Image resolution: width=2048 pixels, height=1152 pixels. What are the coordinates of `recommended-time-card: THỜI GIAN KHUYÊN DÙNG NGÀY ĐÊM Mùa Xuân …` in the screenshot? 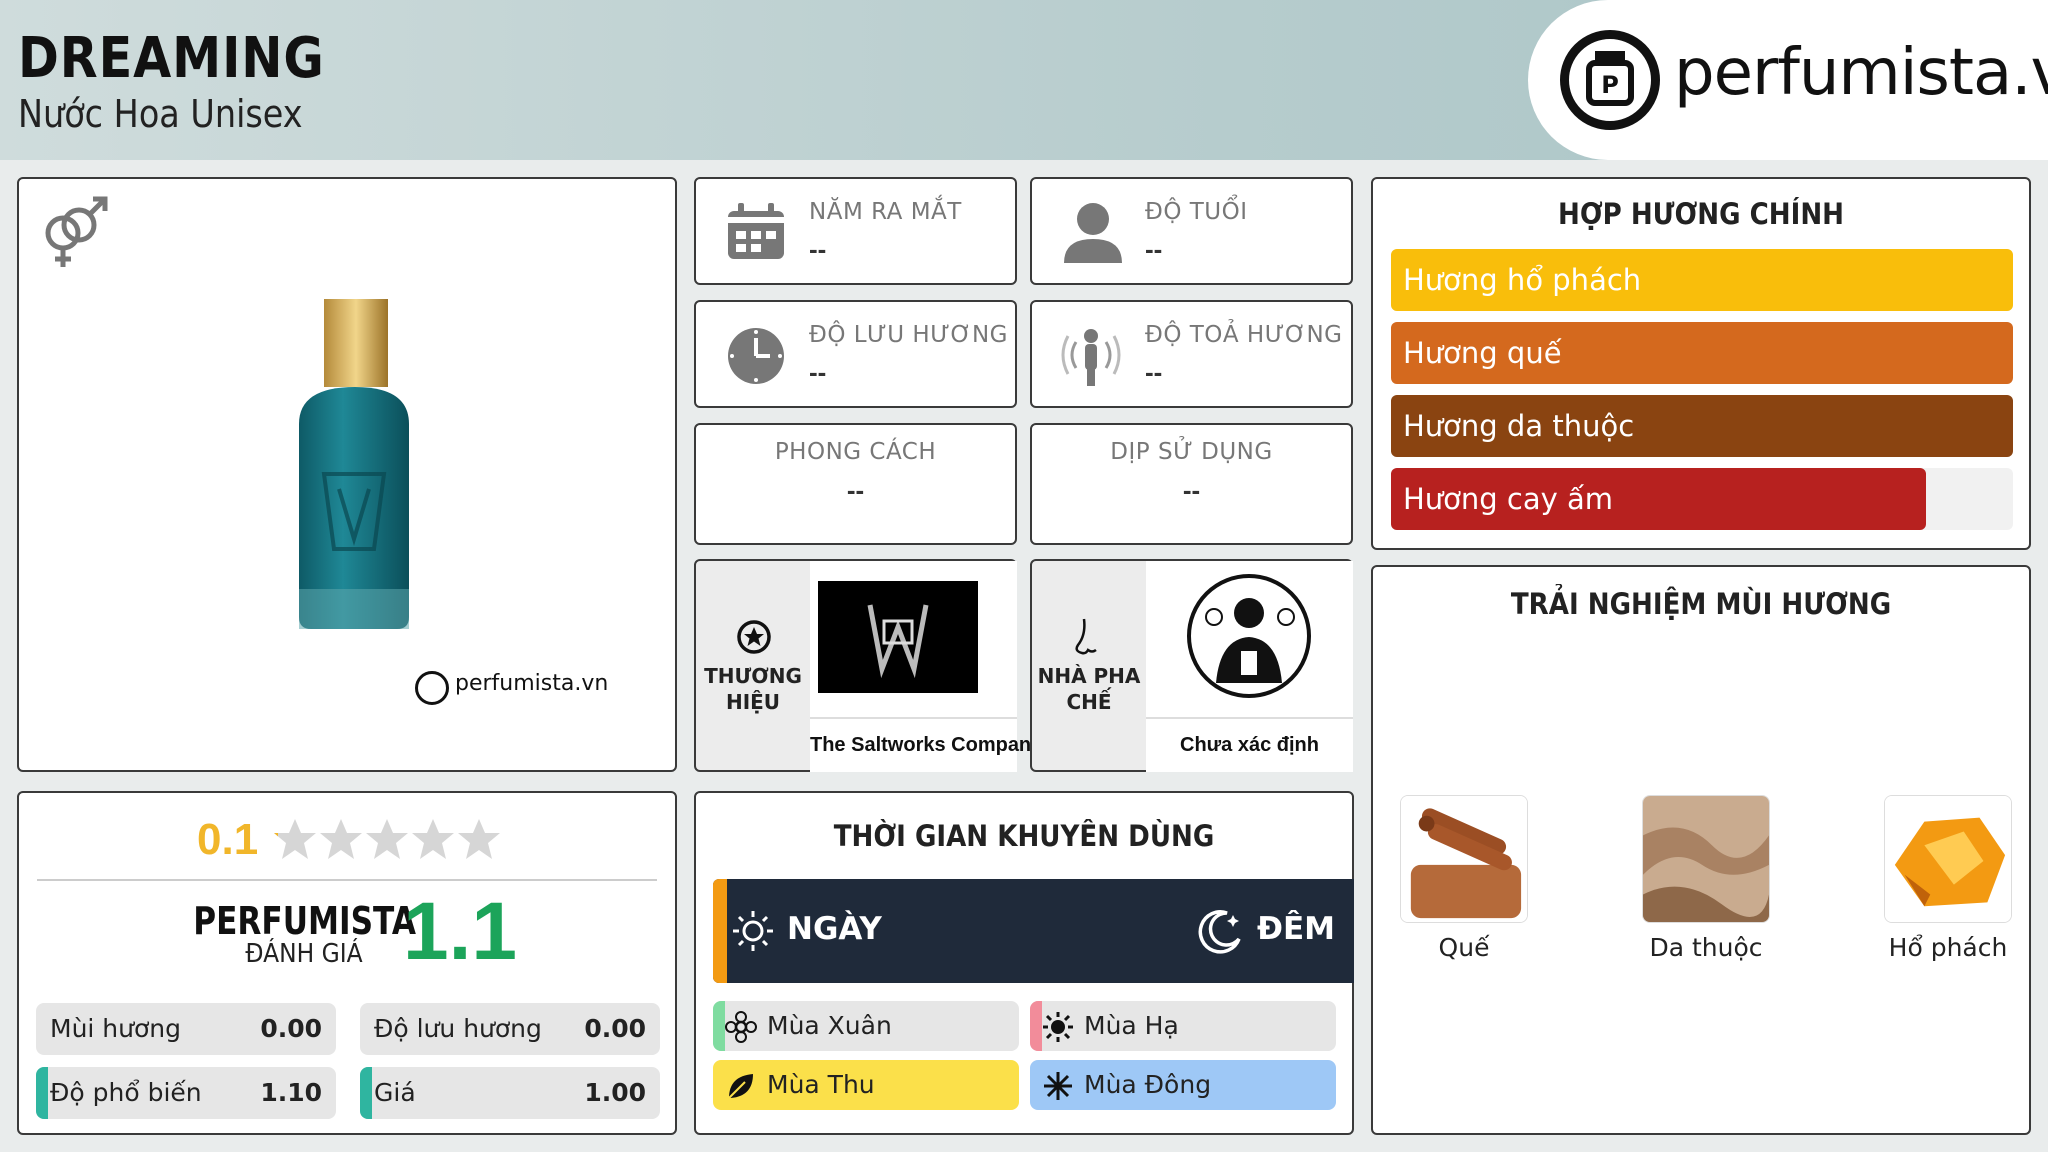 It's located at (1024, 963).